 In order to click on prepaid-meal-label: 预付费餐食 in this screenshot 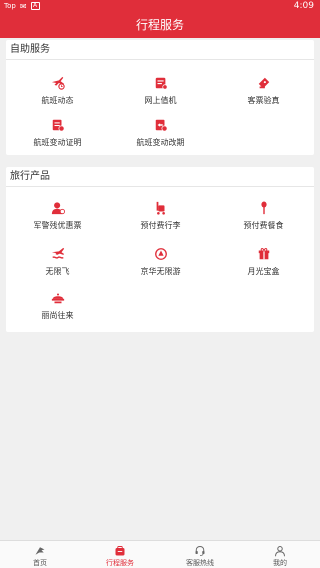, I will do `click(263, 225)`.